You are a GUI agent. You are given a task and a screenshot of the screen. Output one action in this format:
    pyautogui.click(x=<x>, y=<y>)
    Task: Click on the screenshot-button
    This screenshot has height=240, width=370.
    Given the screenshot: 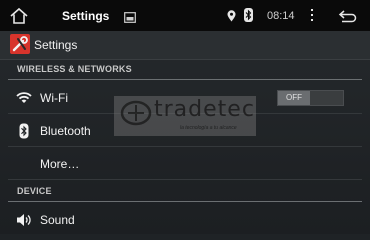 What is the action you would take?
    pyautogui.click(x=130, y=16)
    